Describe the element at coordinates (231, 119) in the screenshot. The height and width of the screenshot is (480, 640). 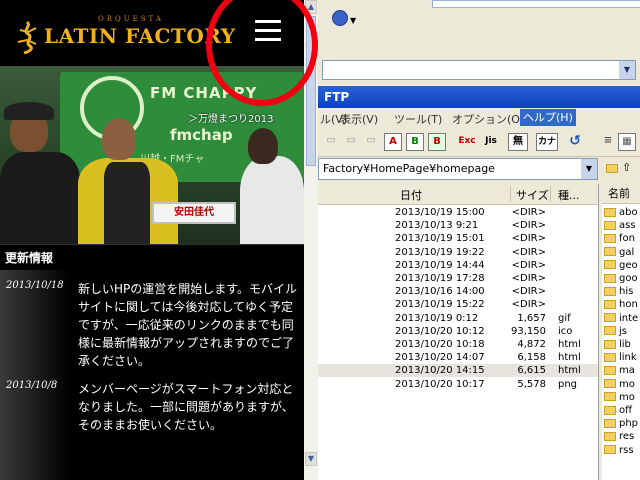
I see `photo-caption: ＞万燈まつり2013` at that location.